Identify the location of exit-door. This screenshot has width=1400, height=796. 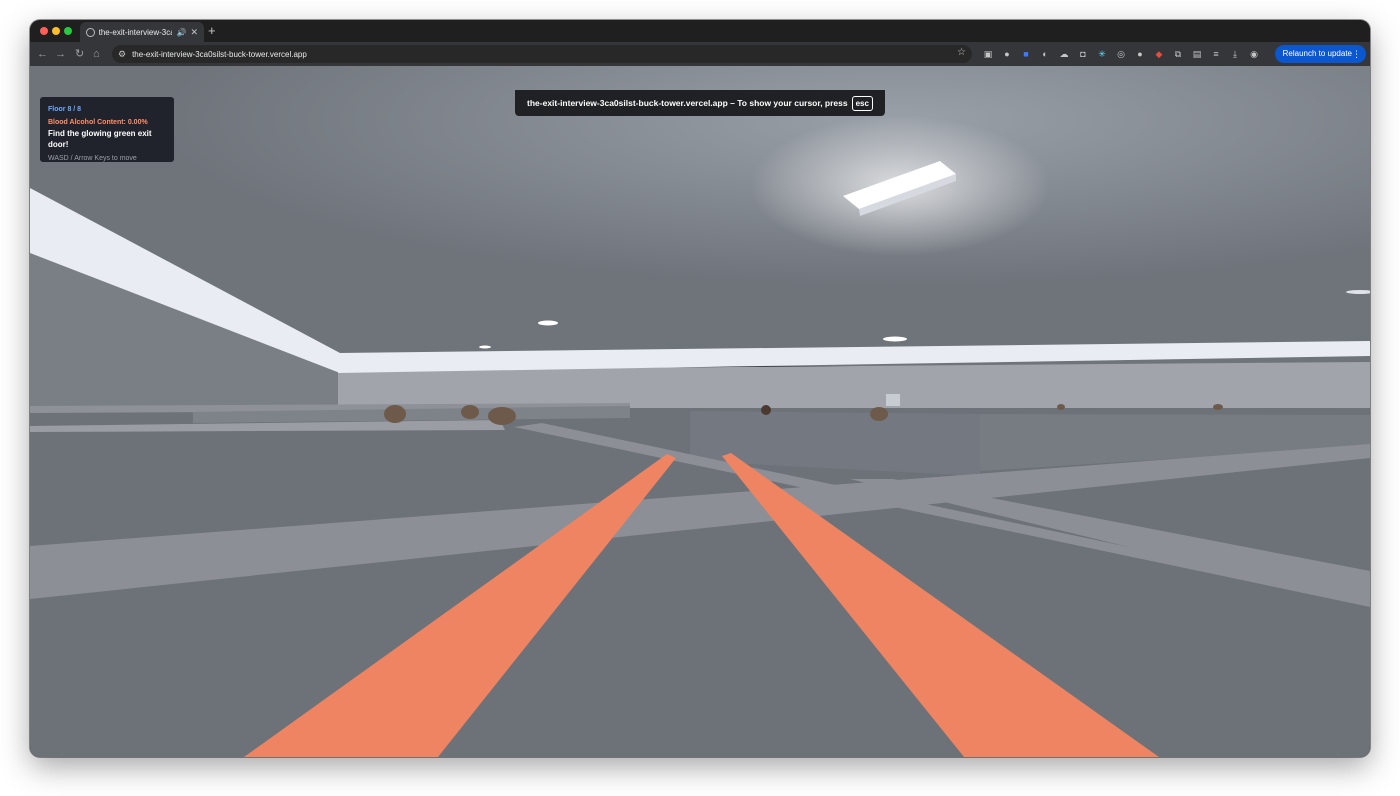
(893, 400).